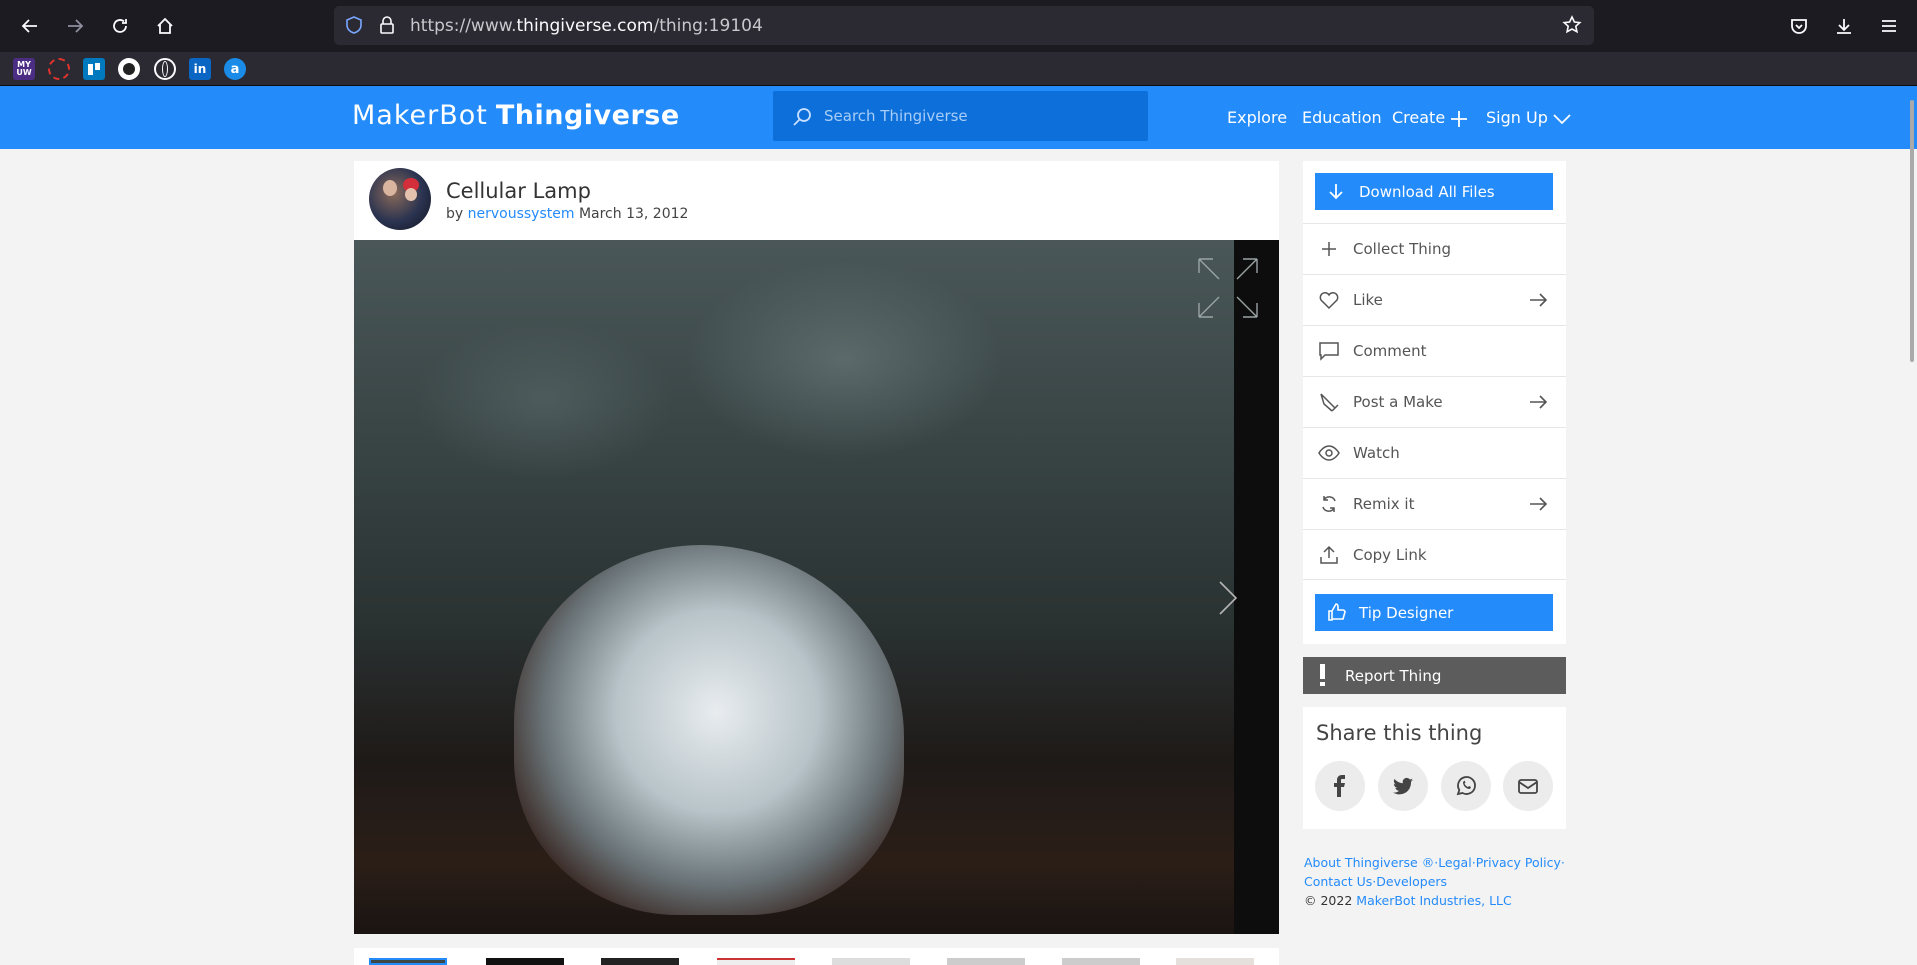 The image size is (1917, 965). What do you see at coordinates (1342, 117) in the screenshot?
I see `nav-education: Education` at bounding box center [1342, 117].